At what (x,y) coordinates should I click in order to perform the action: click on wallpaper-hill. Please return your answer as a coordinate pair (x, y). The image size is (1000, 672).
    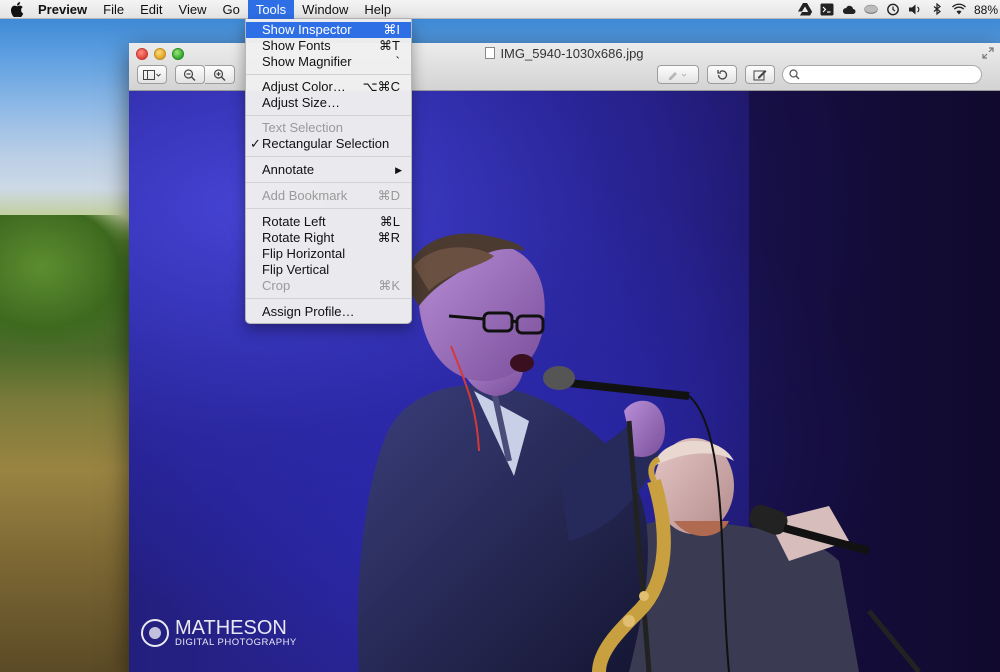
    Looking at the image, I should click on (70, 280).